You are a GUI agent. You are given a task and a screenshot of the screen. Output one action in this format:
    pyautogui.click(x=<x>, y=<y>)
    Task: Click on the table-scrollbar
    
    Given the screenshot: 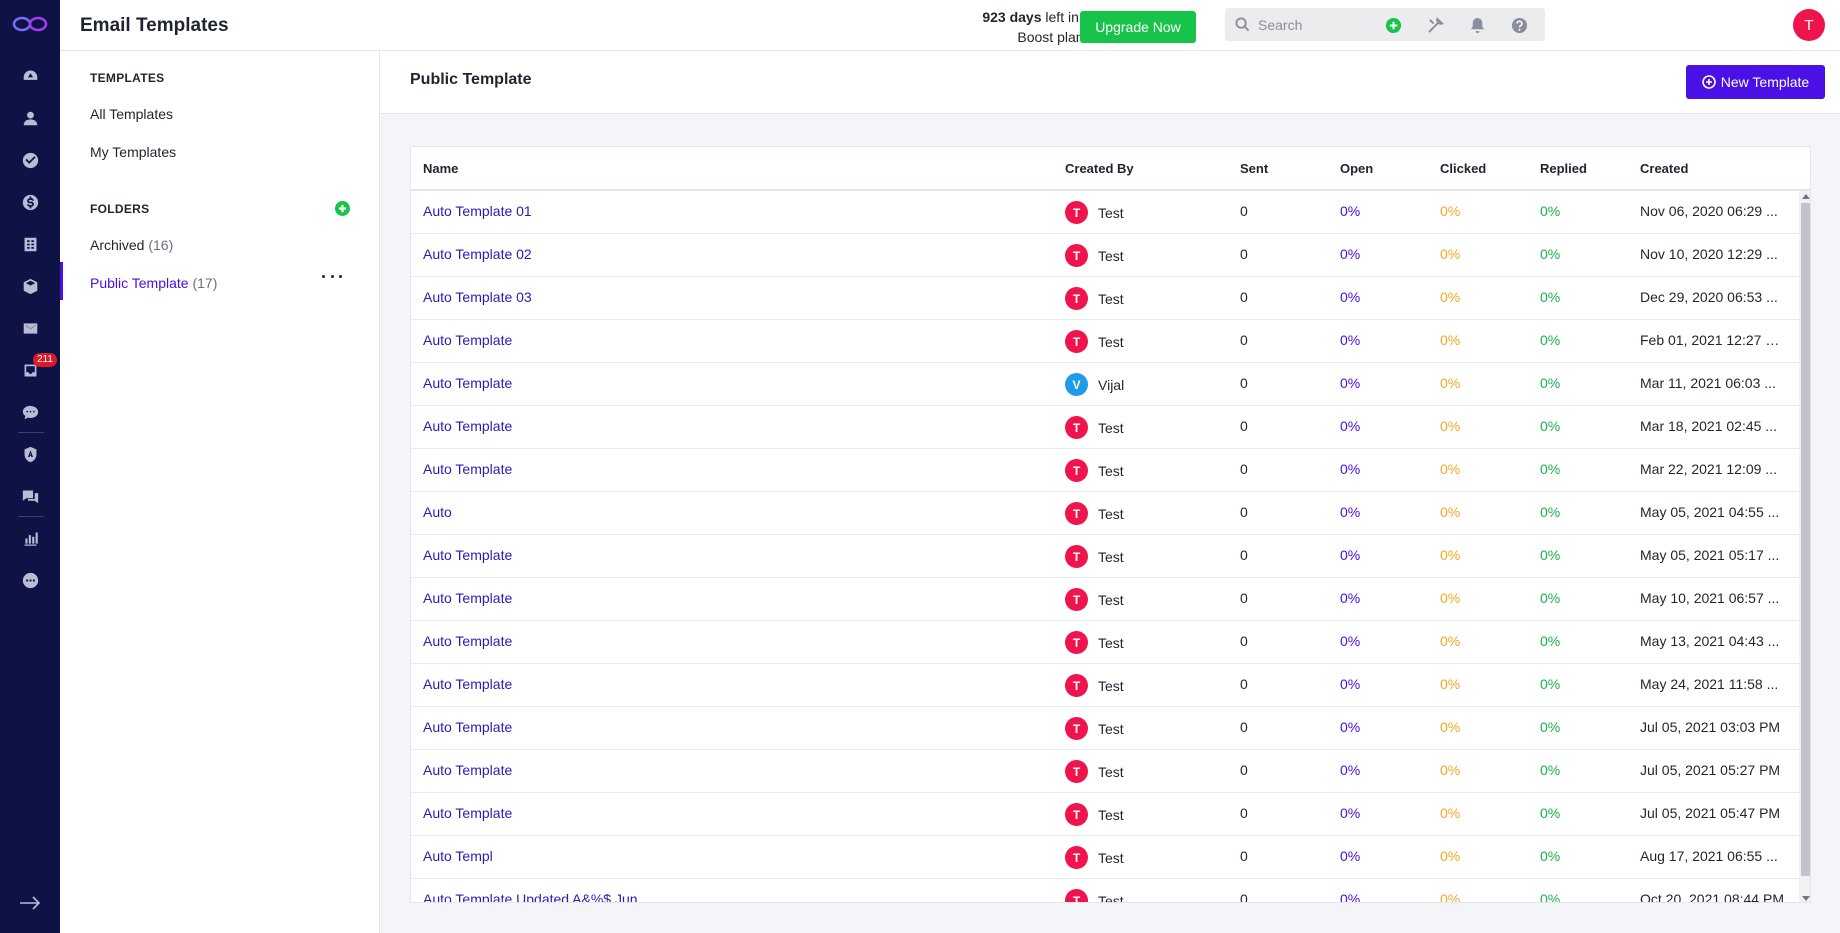 What is the action you would take?
    pyautogui.click(x=1804, y=546)
    